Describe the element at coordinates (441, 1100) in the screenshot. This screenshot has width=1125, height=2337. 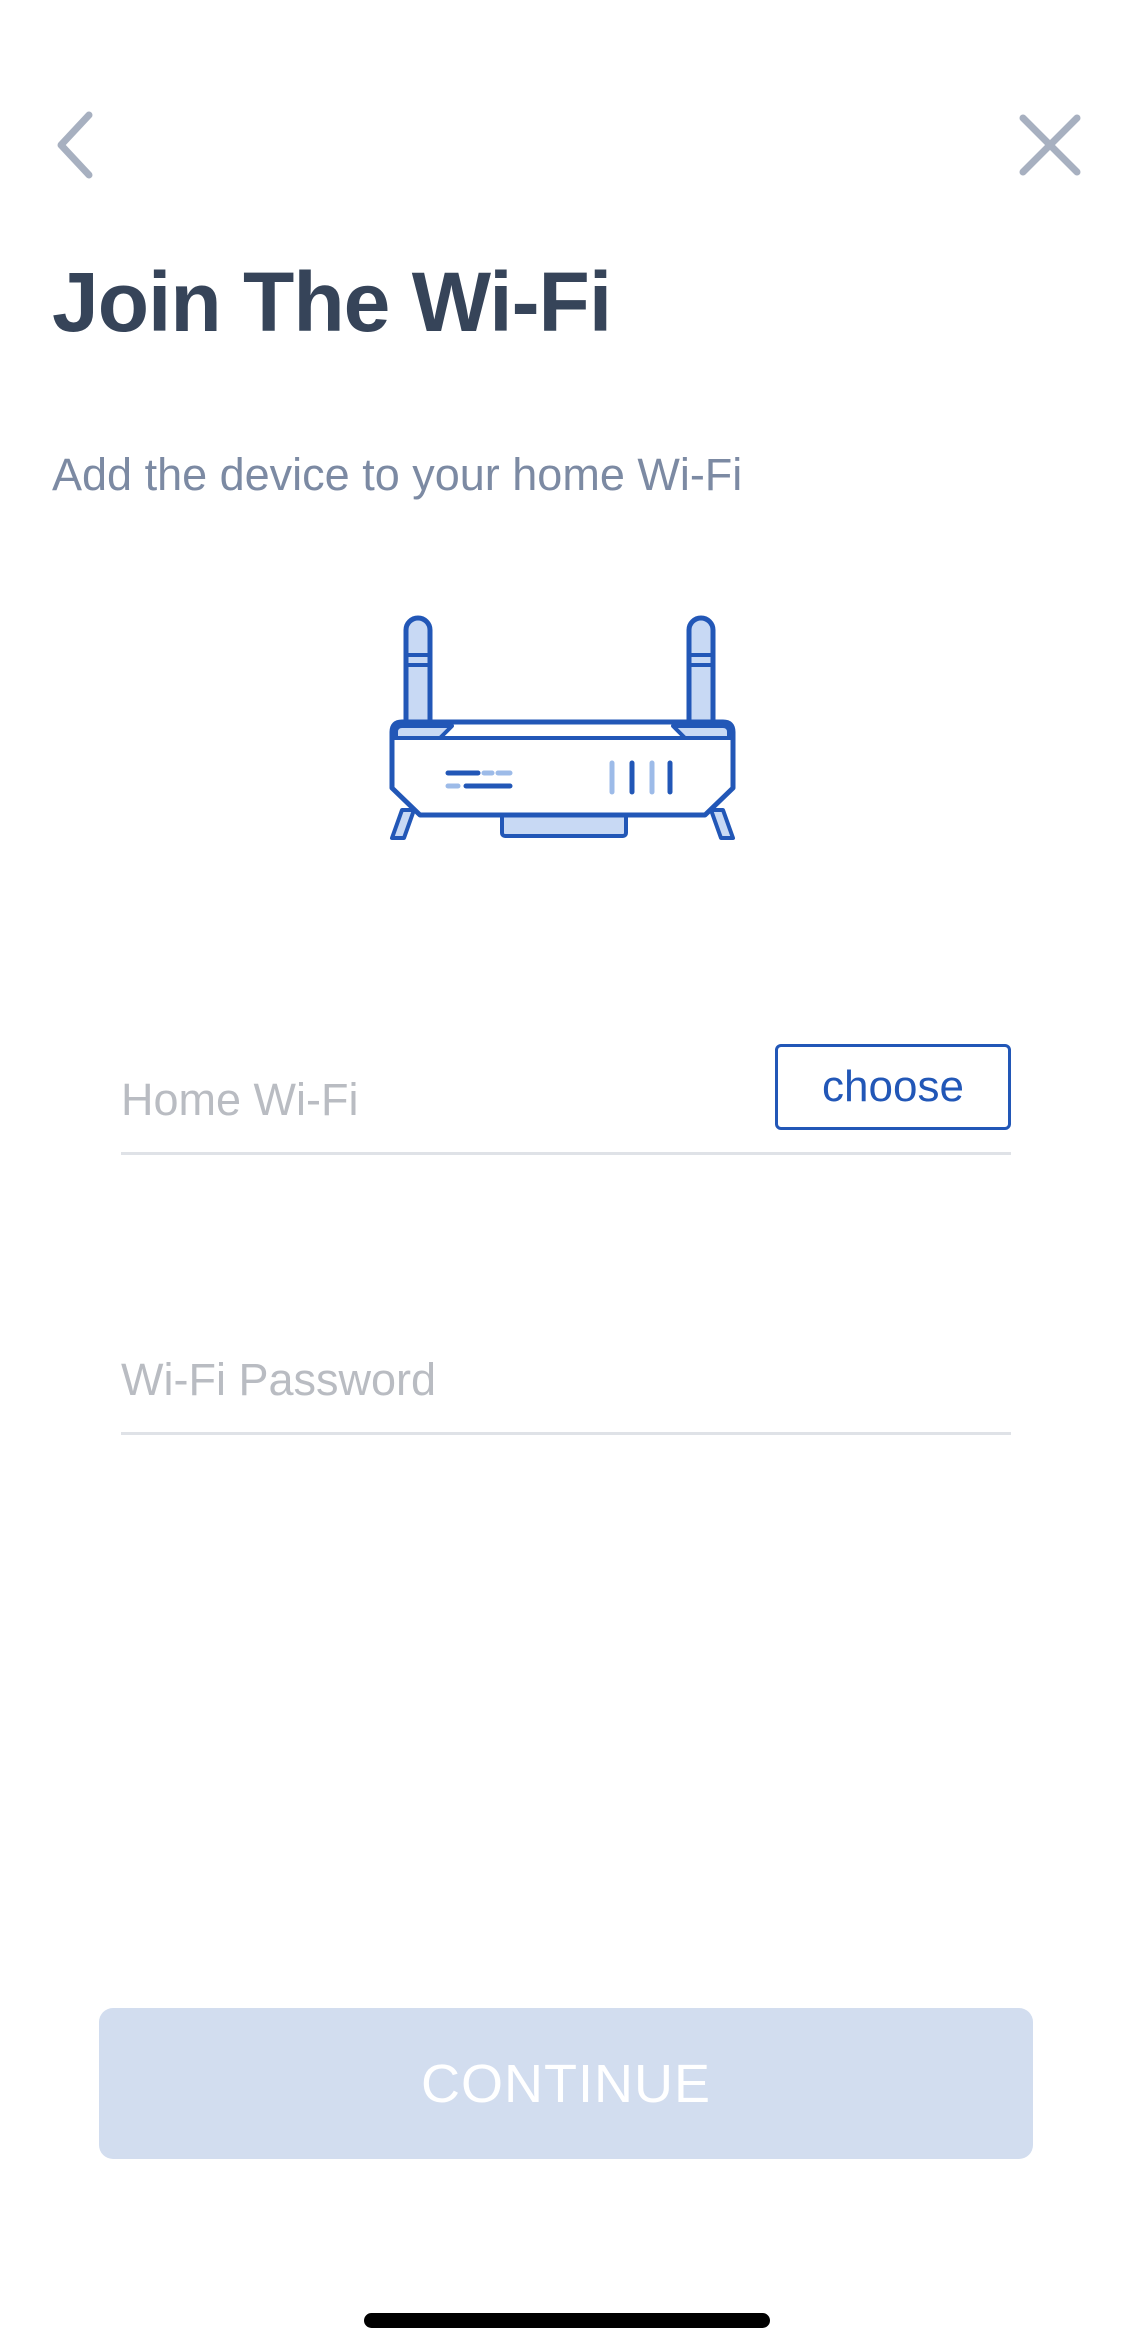
I see `home-wifi-input` at that location.